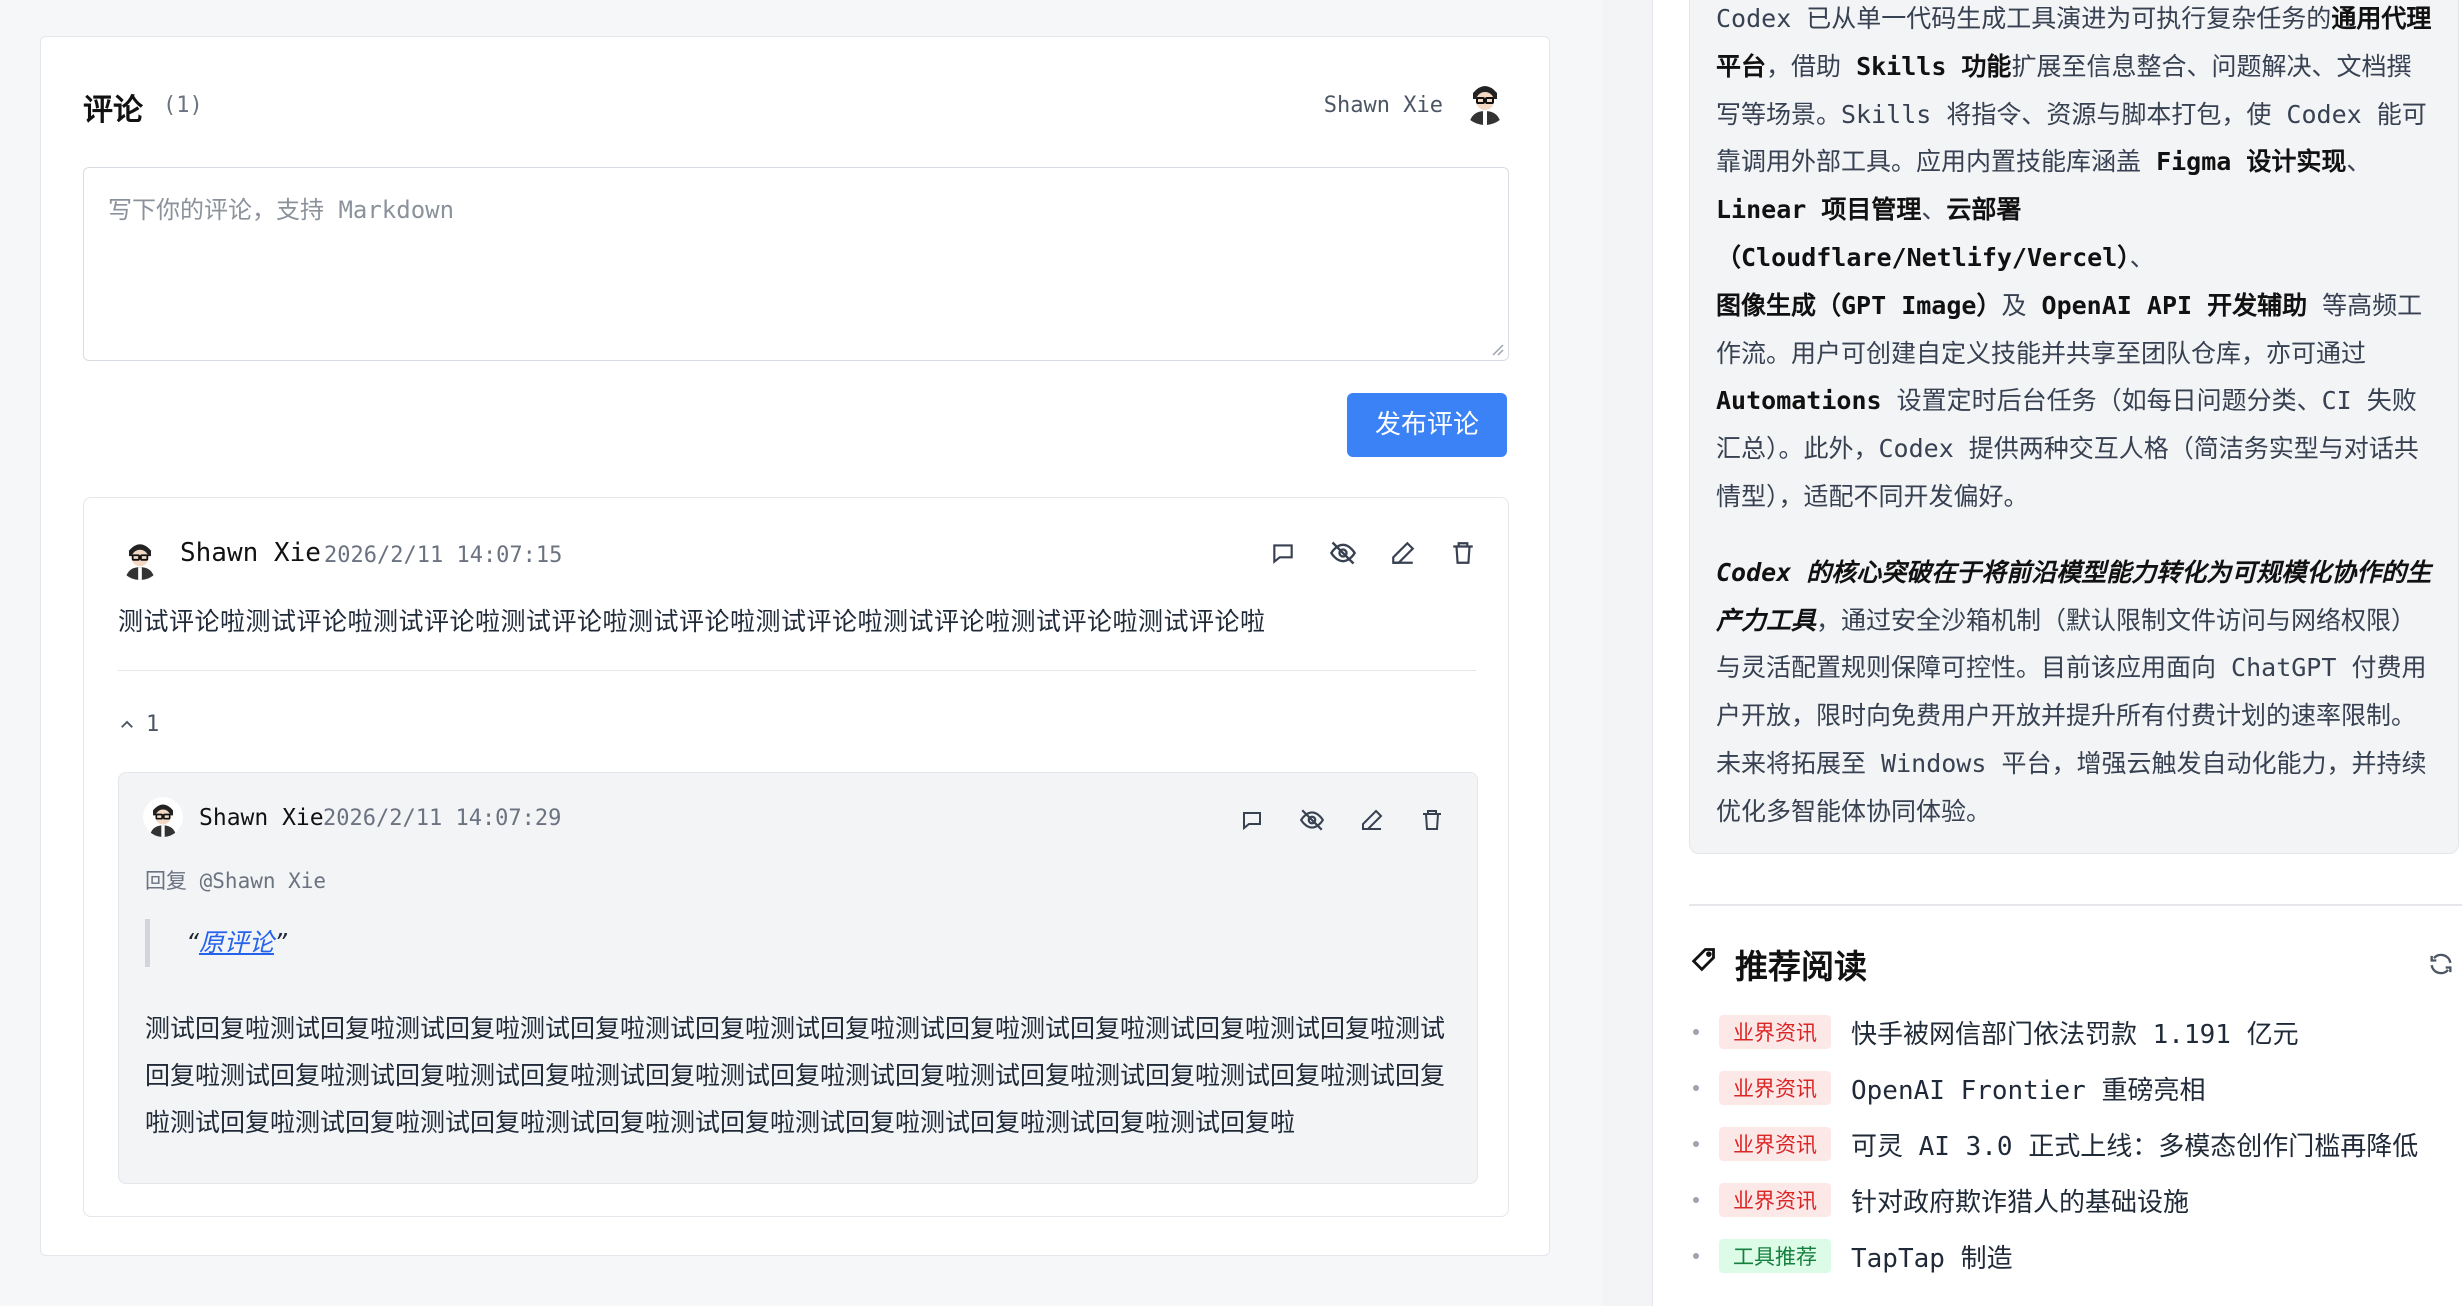 The width and height of the screenshot is (2462, 1306). What do you see at coordinates (2441, 964) in the screenshot?
I see `refresh-icon` at bounding box center [2441, 964].